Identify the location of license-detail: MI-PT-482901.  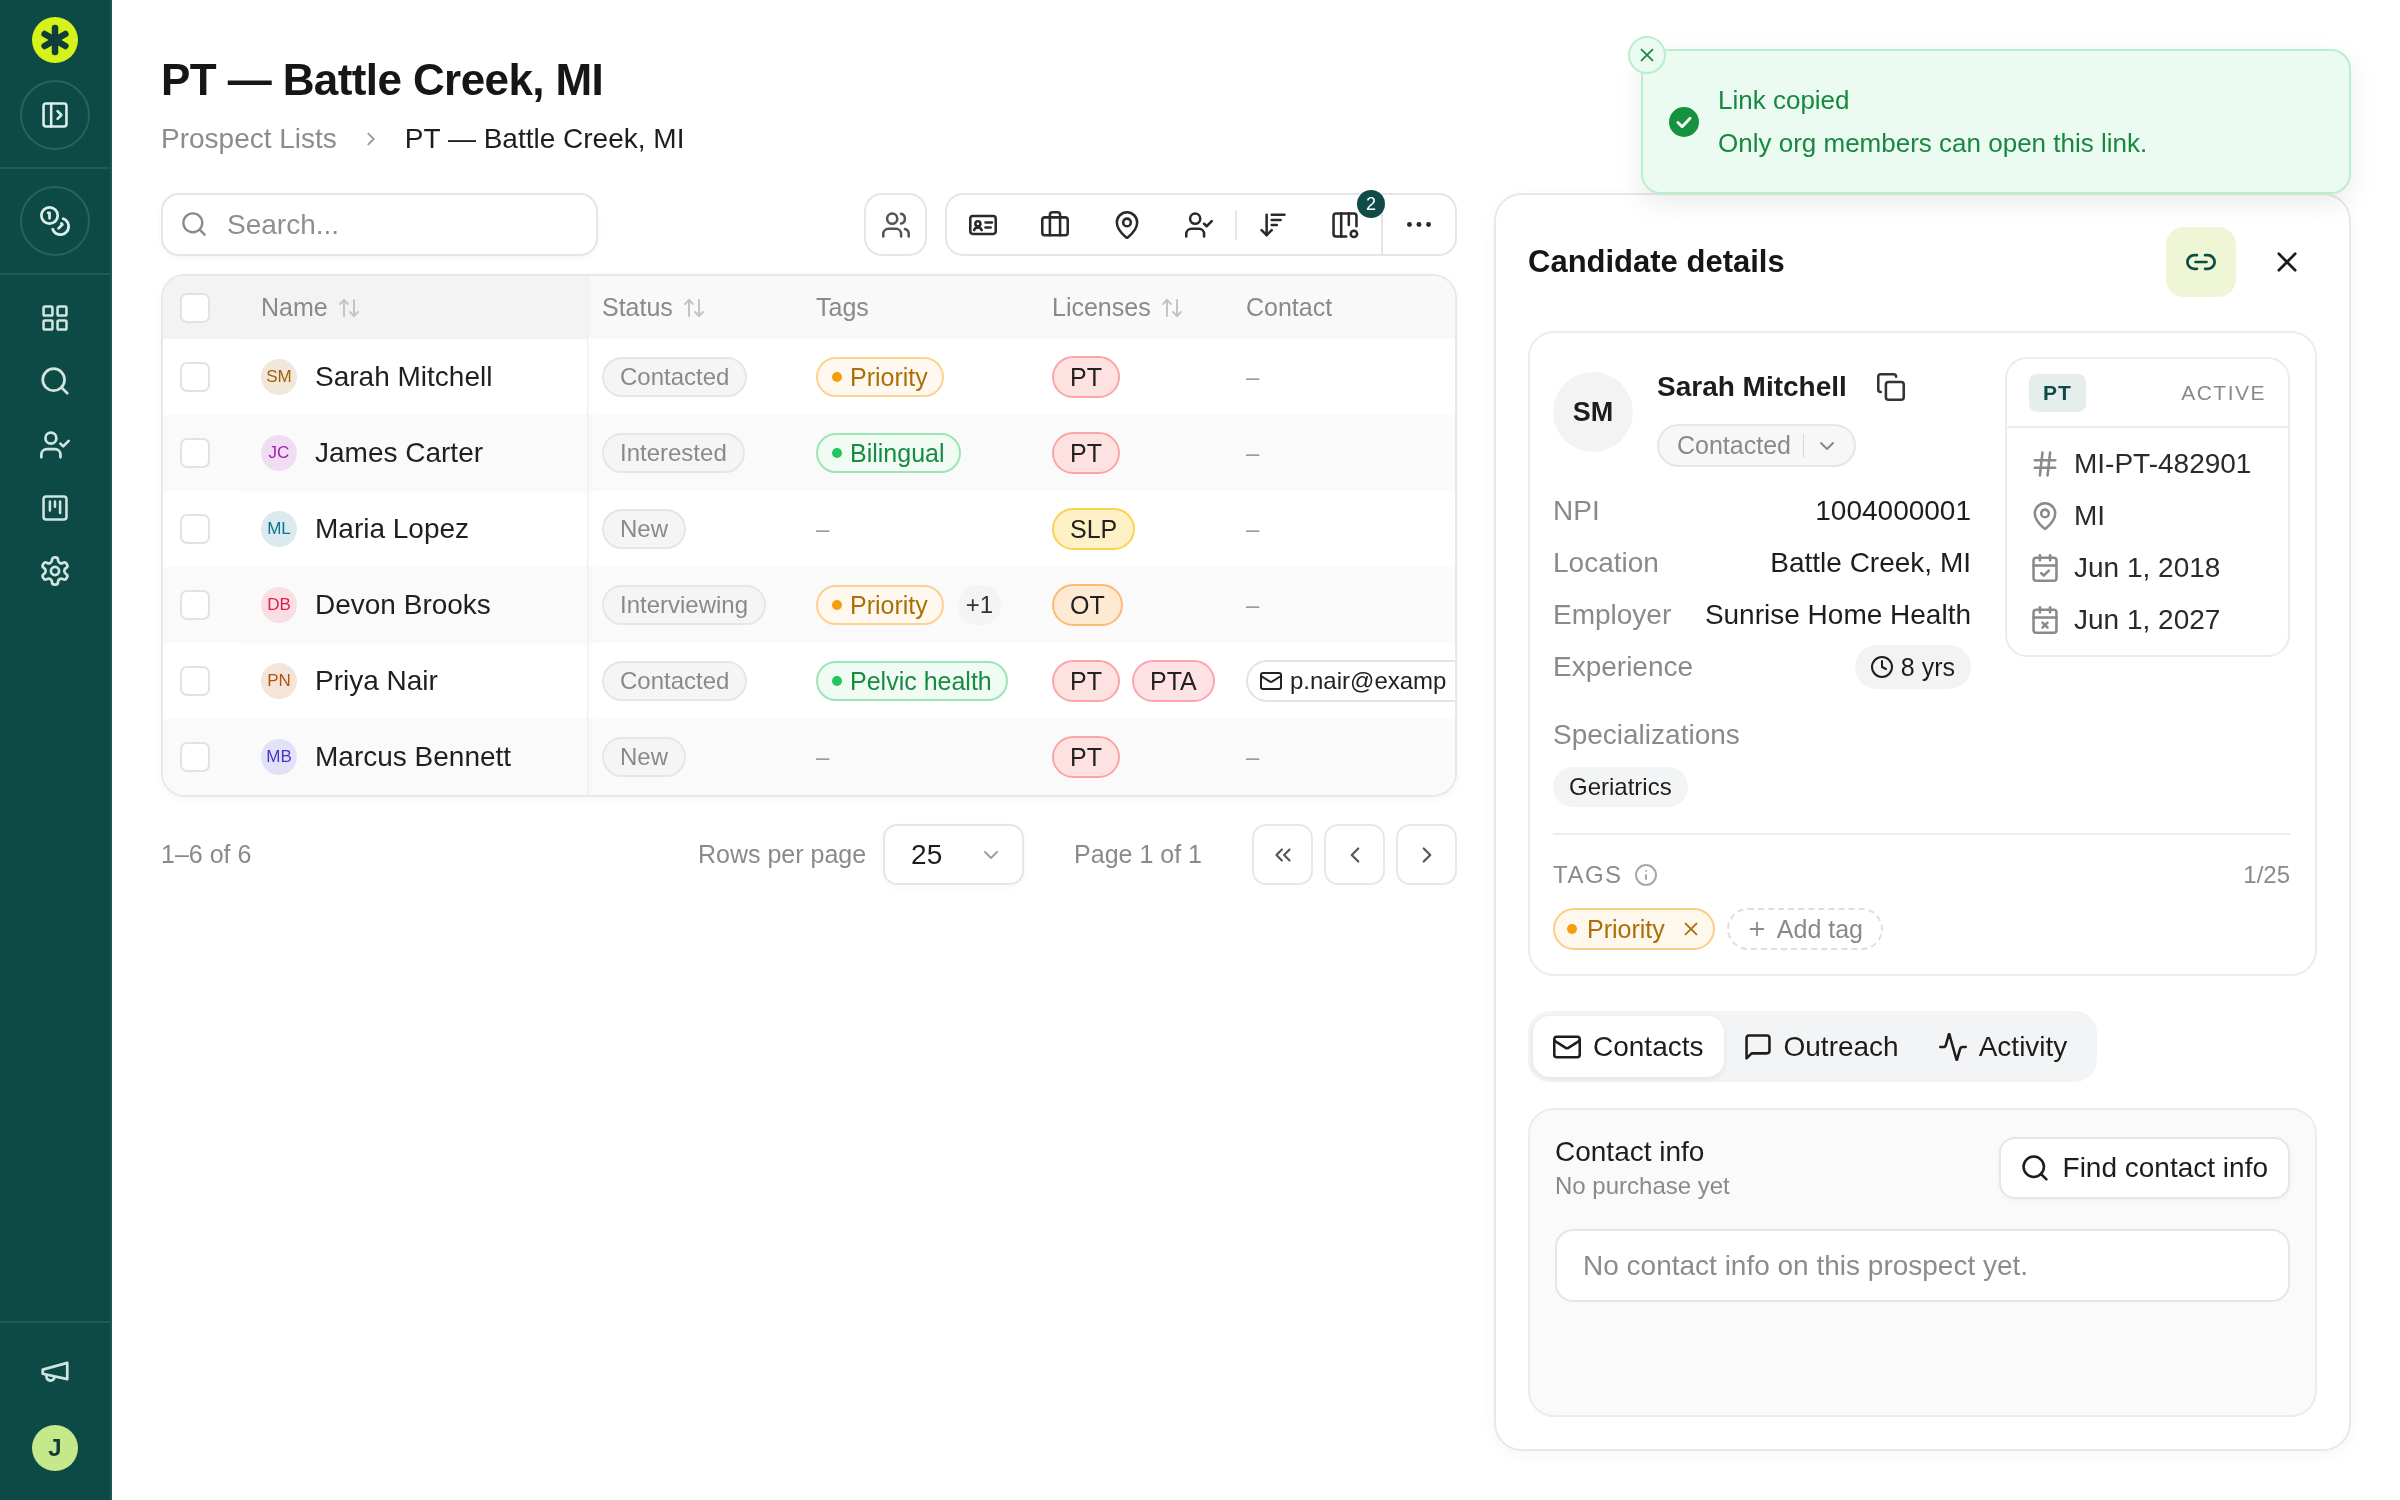
(2163, 464).